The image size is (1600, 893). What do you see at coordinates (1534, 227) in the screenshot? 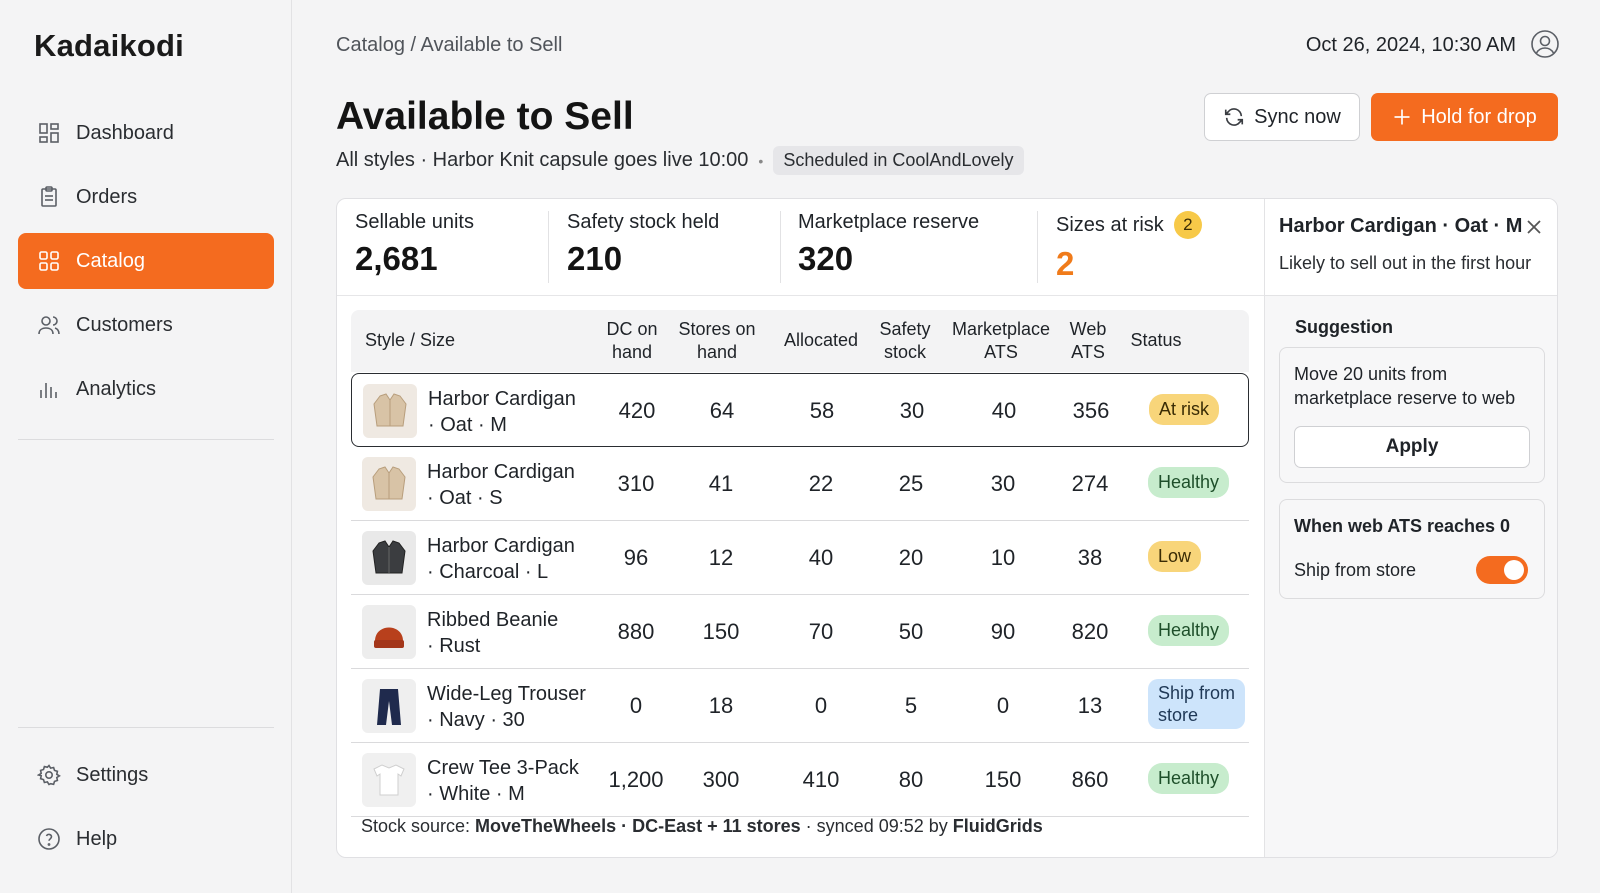
I see `close-icon` at bounding box center [1534, 227].